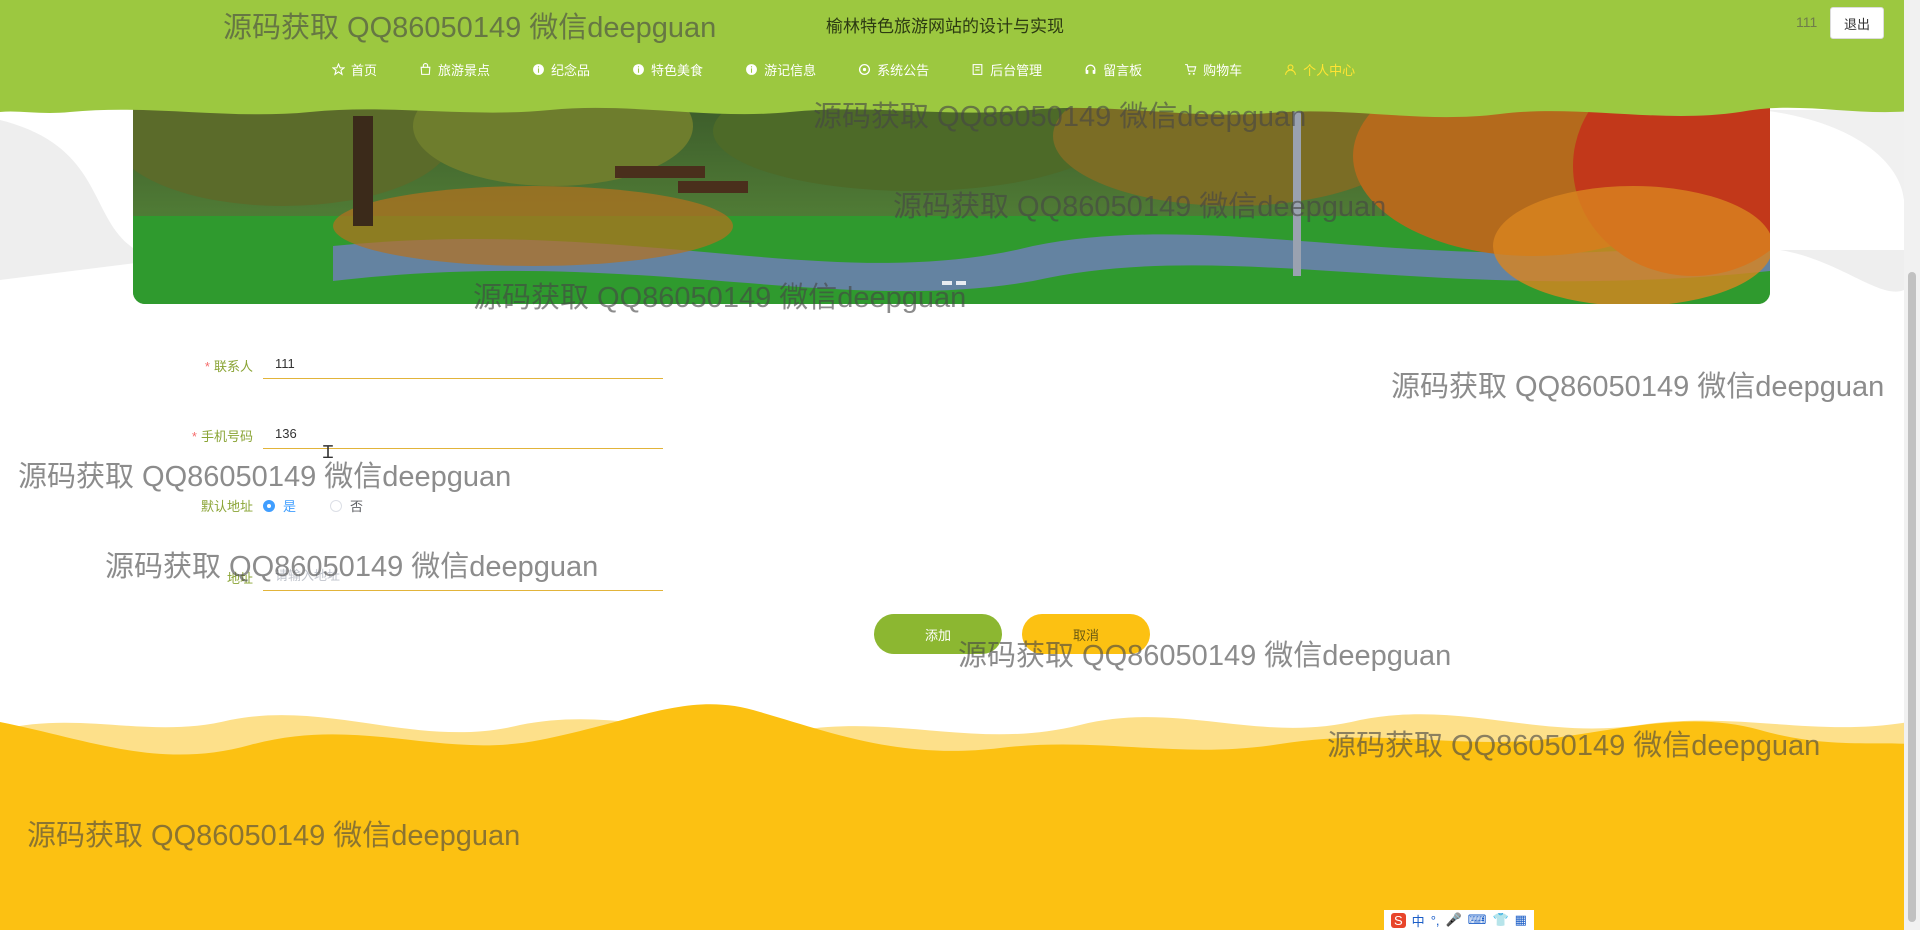 Image resolution: width=1920 pixels, height=930 pixels. I want to click on nav-label: 购物车, so click(1223, 70).